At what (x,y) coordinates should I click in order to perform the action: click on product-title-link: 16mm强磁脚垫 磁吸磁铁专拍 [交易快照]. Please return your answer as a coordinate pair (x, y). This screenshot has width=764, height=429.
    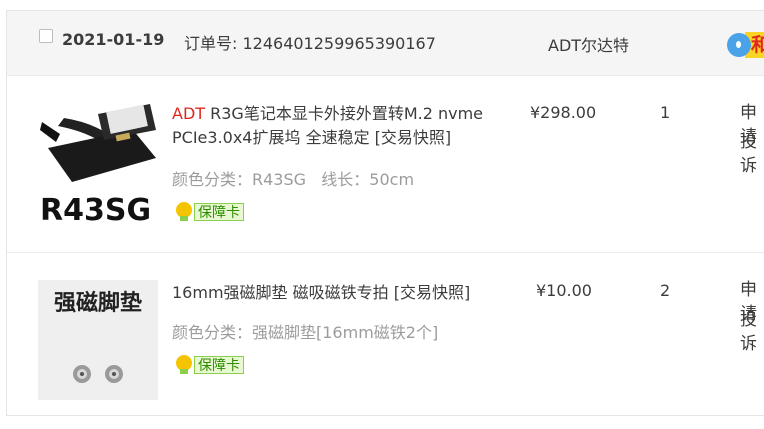
    Looking at the image, I should click on (342, 293).